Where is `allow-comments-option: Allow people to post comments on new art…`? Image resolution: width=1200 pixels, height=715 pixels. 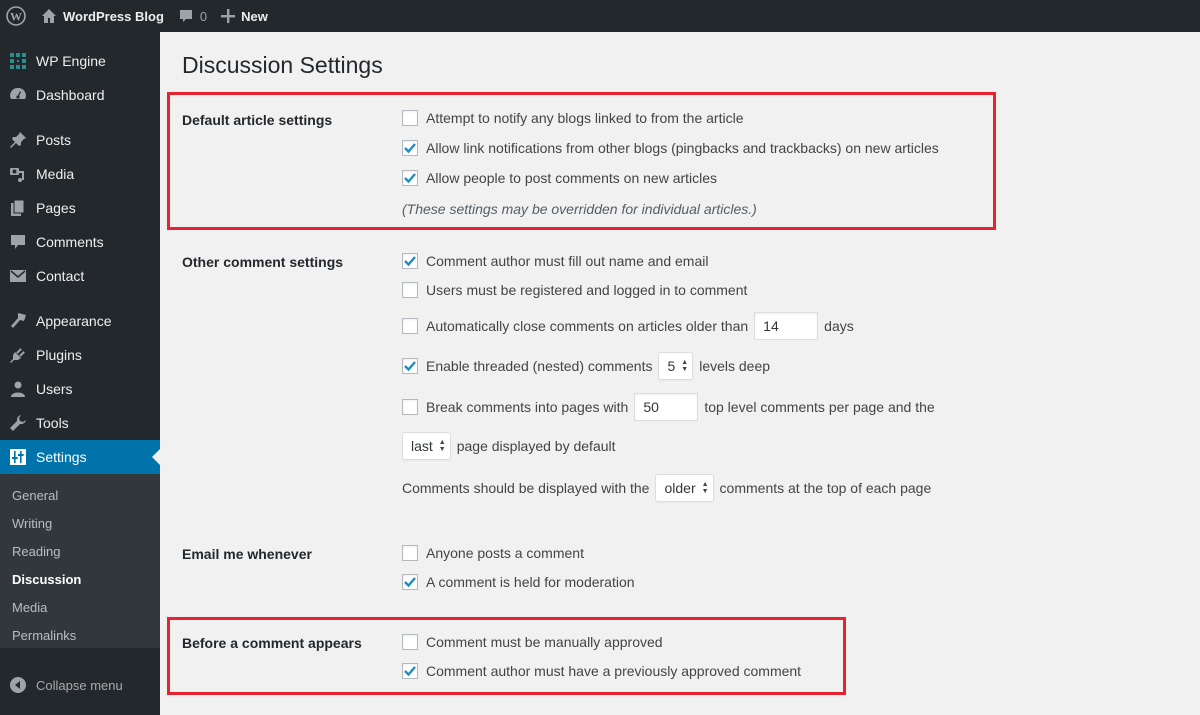
allow-comments-option: Allow people to post comments on new art… is located at coordinates (559, 178).